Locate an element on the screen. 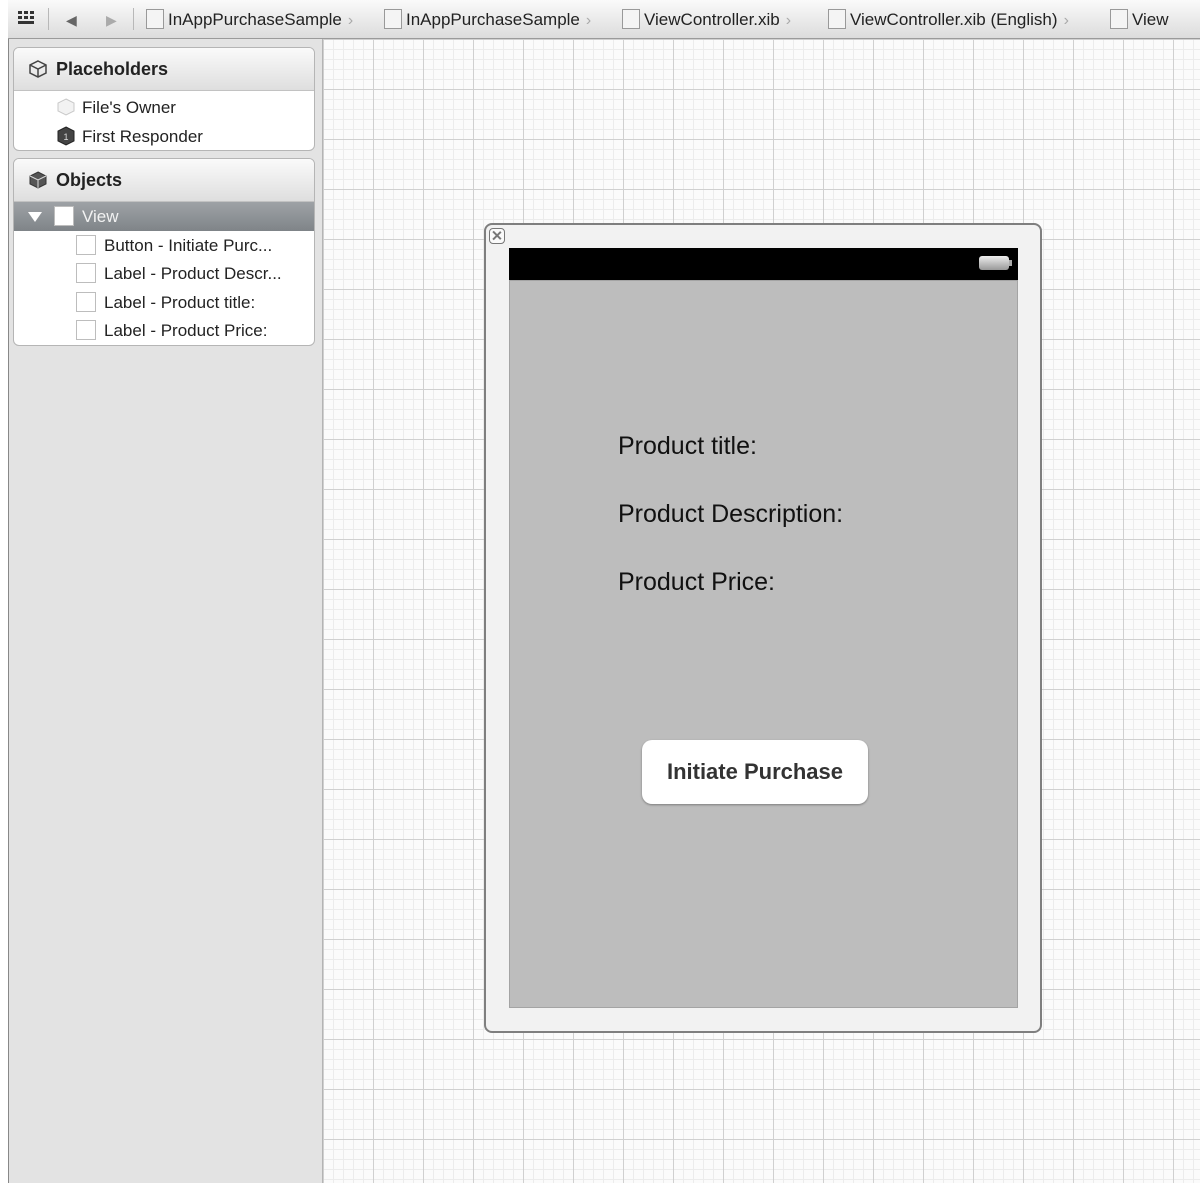 Image resolution: width=1200 pixels, height=1183 pixels. product-price-label: Product Price: is located at coordinates (696, 582).